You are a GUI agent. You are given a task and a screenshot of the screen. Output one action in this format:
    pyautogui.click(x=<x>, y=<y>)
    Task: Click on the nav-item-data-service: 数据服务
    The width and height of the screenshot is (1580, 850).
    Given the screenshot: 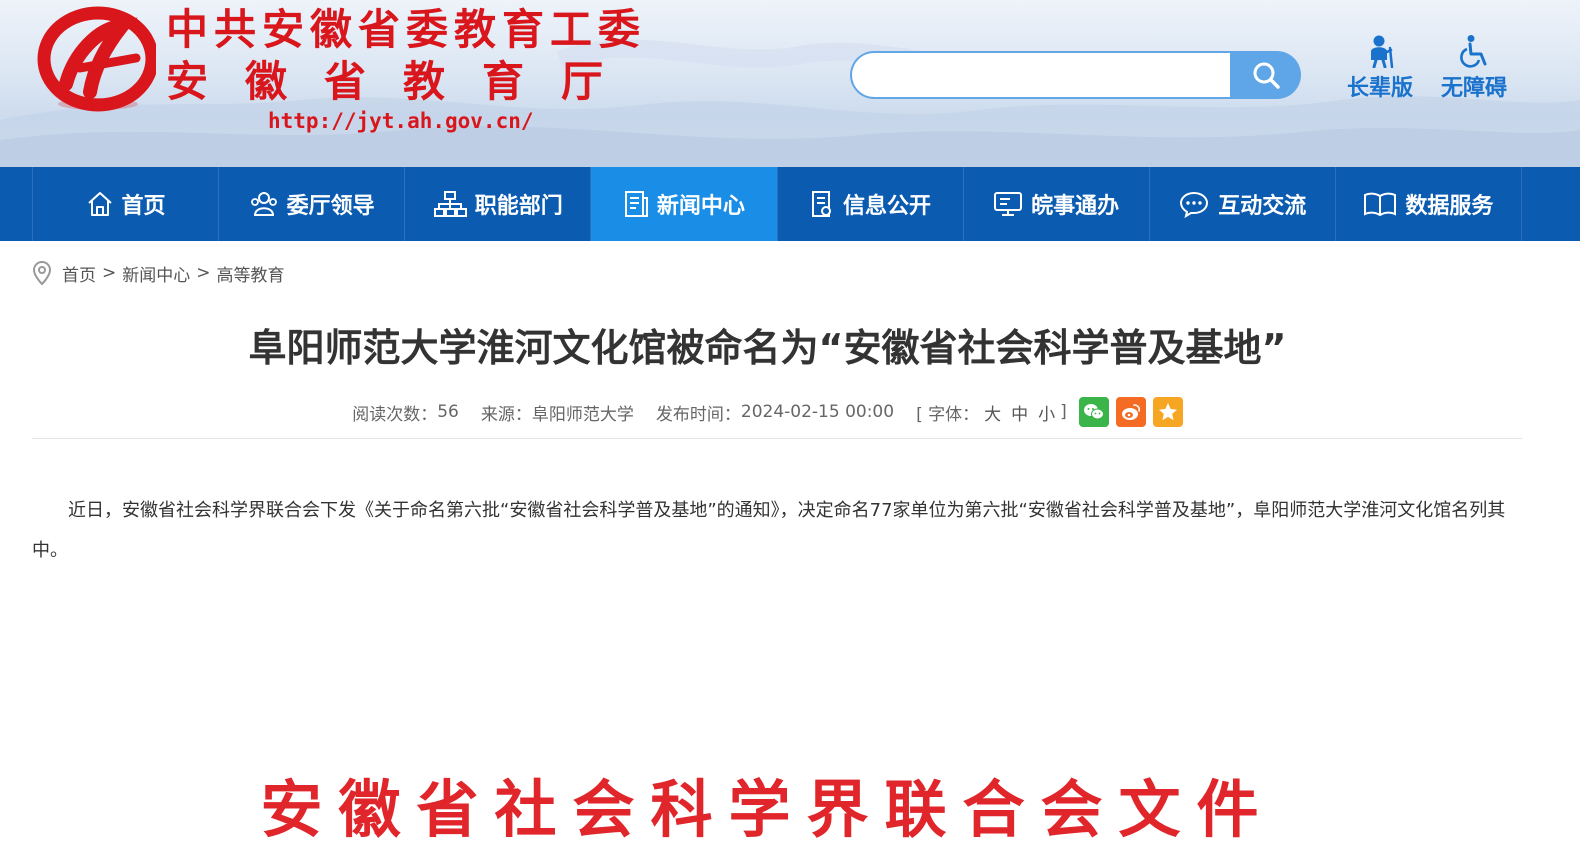 What is the action you would take?
    pyautogui.click(x=1429, y=204)
    